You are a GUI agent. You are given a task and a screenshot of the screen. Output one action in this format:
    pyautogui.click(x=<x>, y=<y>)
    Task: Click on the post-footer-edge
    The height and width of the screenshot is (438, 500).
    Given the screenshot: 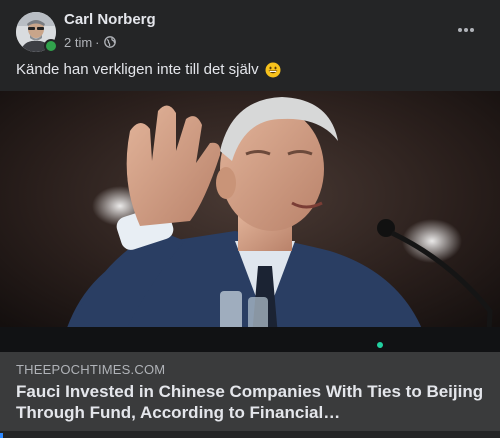 What is the action you would take?
    pyautogui.click(x=250, y=434)
    